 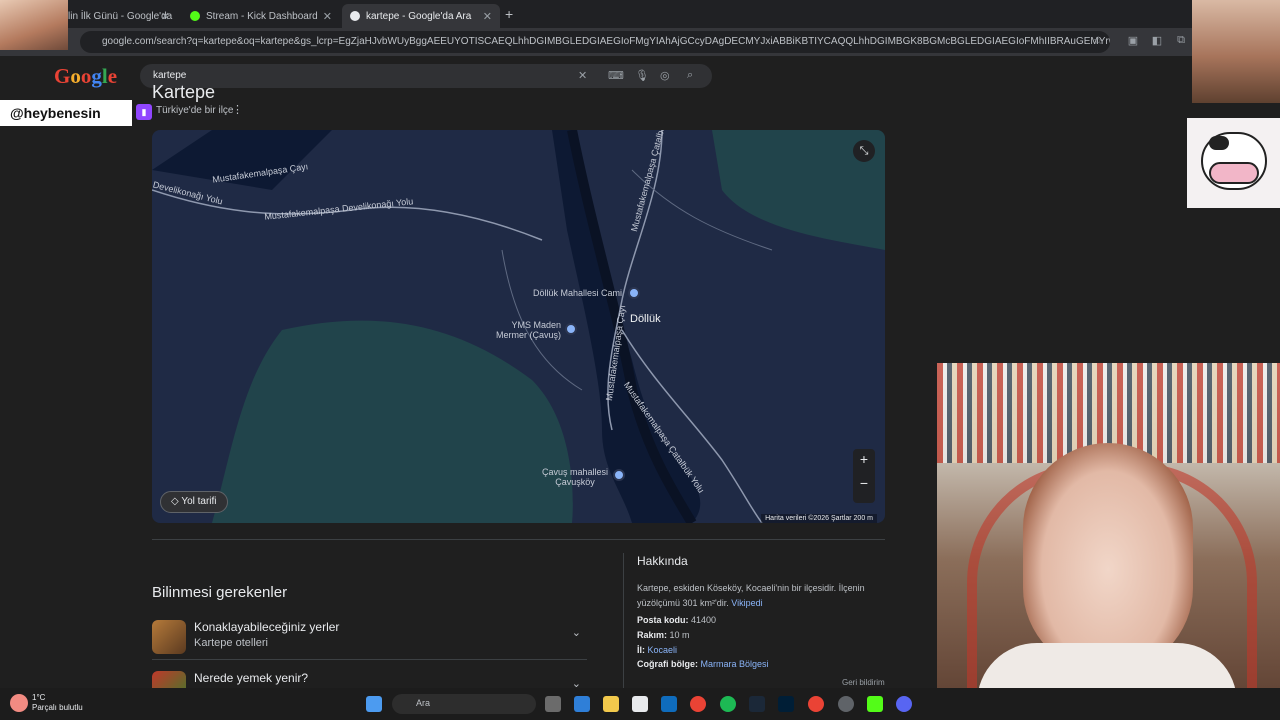 What do you see at coordinates (1236, 51) in the screenshot?
I see `webcam-overlay-top-right` at bounding box center [1236, 51].